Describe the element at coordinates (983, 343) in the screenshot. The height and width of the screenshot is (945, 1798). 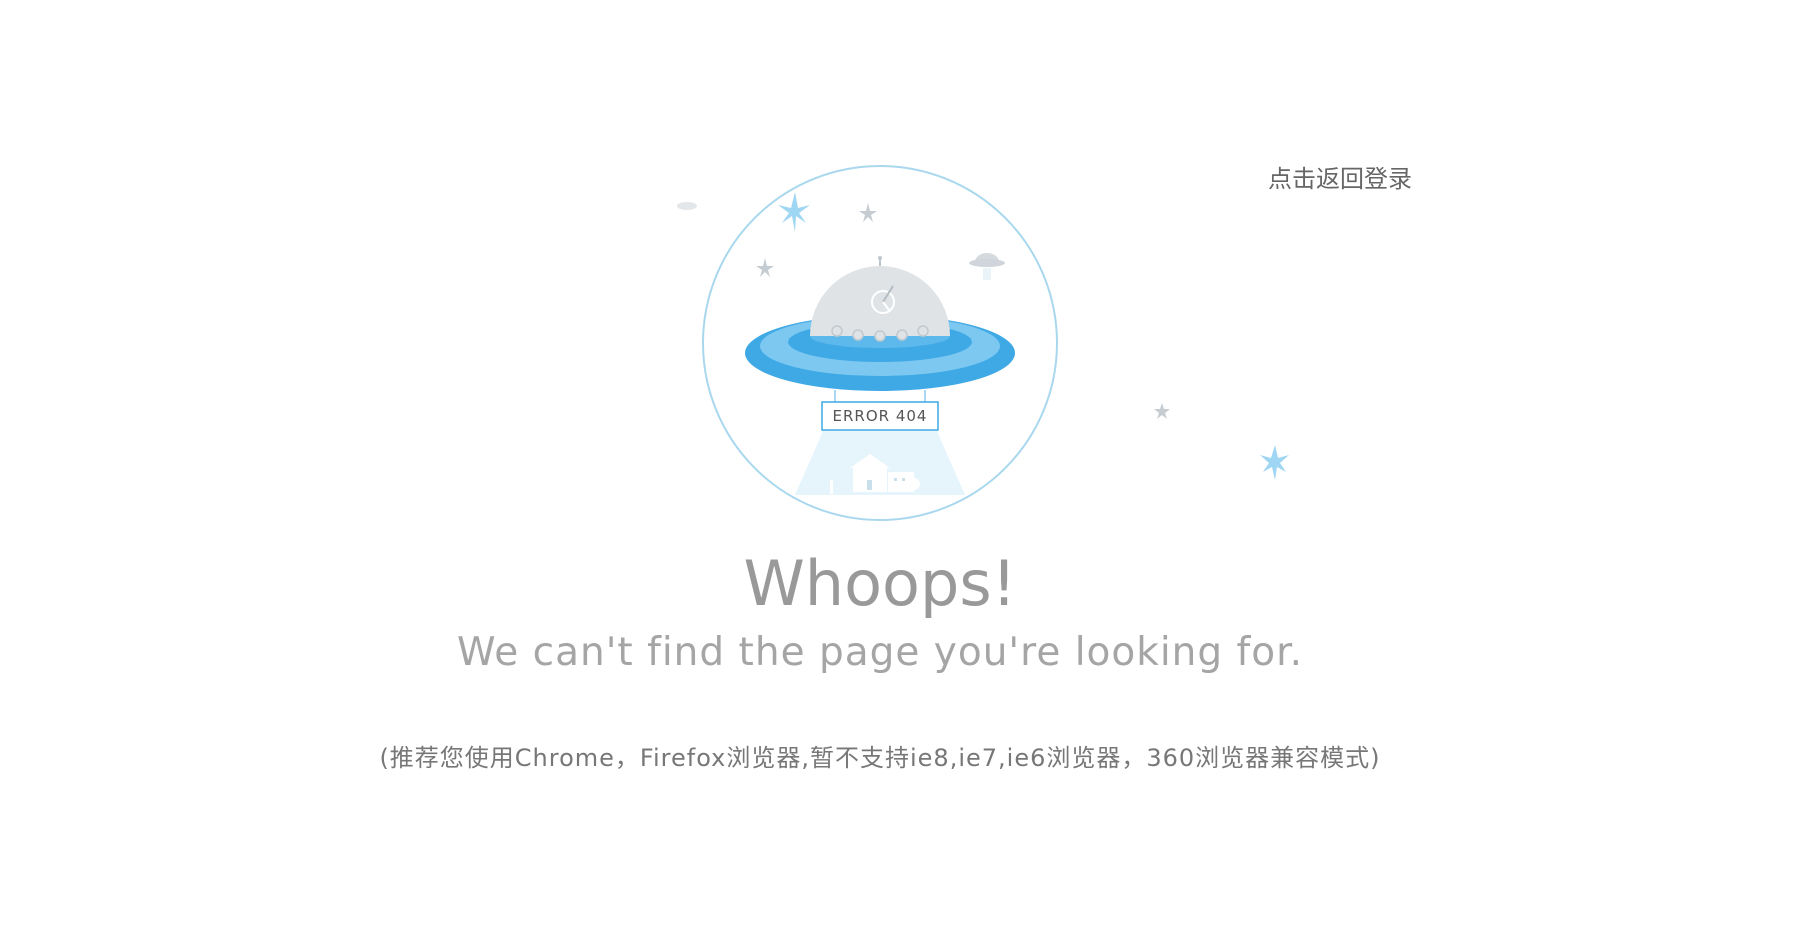
I see `ufo-404-illustration: ERROR 404` at that location.